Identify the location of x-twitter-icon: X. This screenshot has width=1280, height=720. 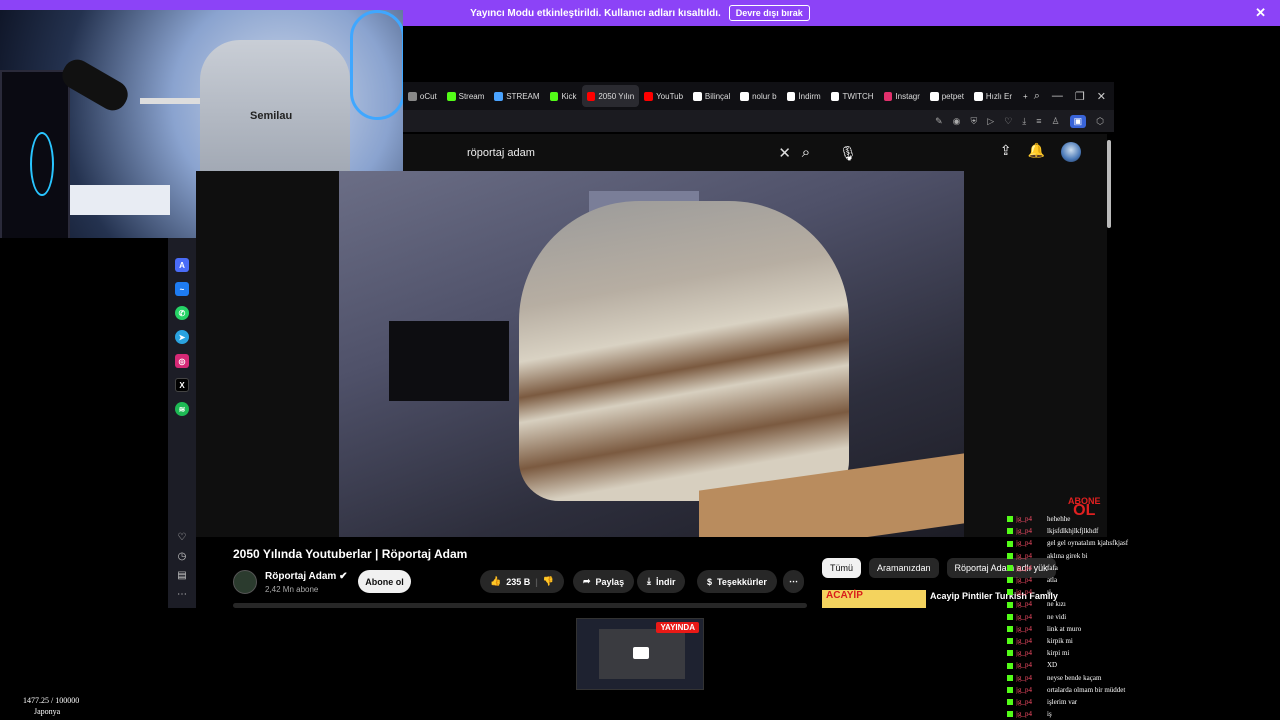
(182, 385).